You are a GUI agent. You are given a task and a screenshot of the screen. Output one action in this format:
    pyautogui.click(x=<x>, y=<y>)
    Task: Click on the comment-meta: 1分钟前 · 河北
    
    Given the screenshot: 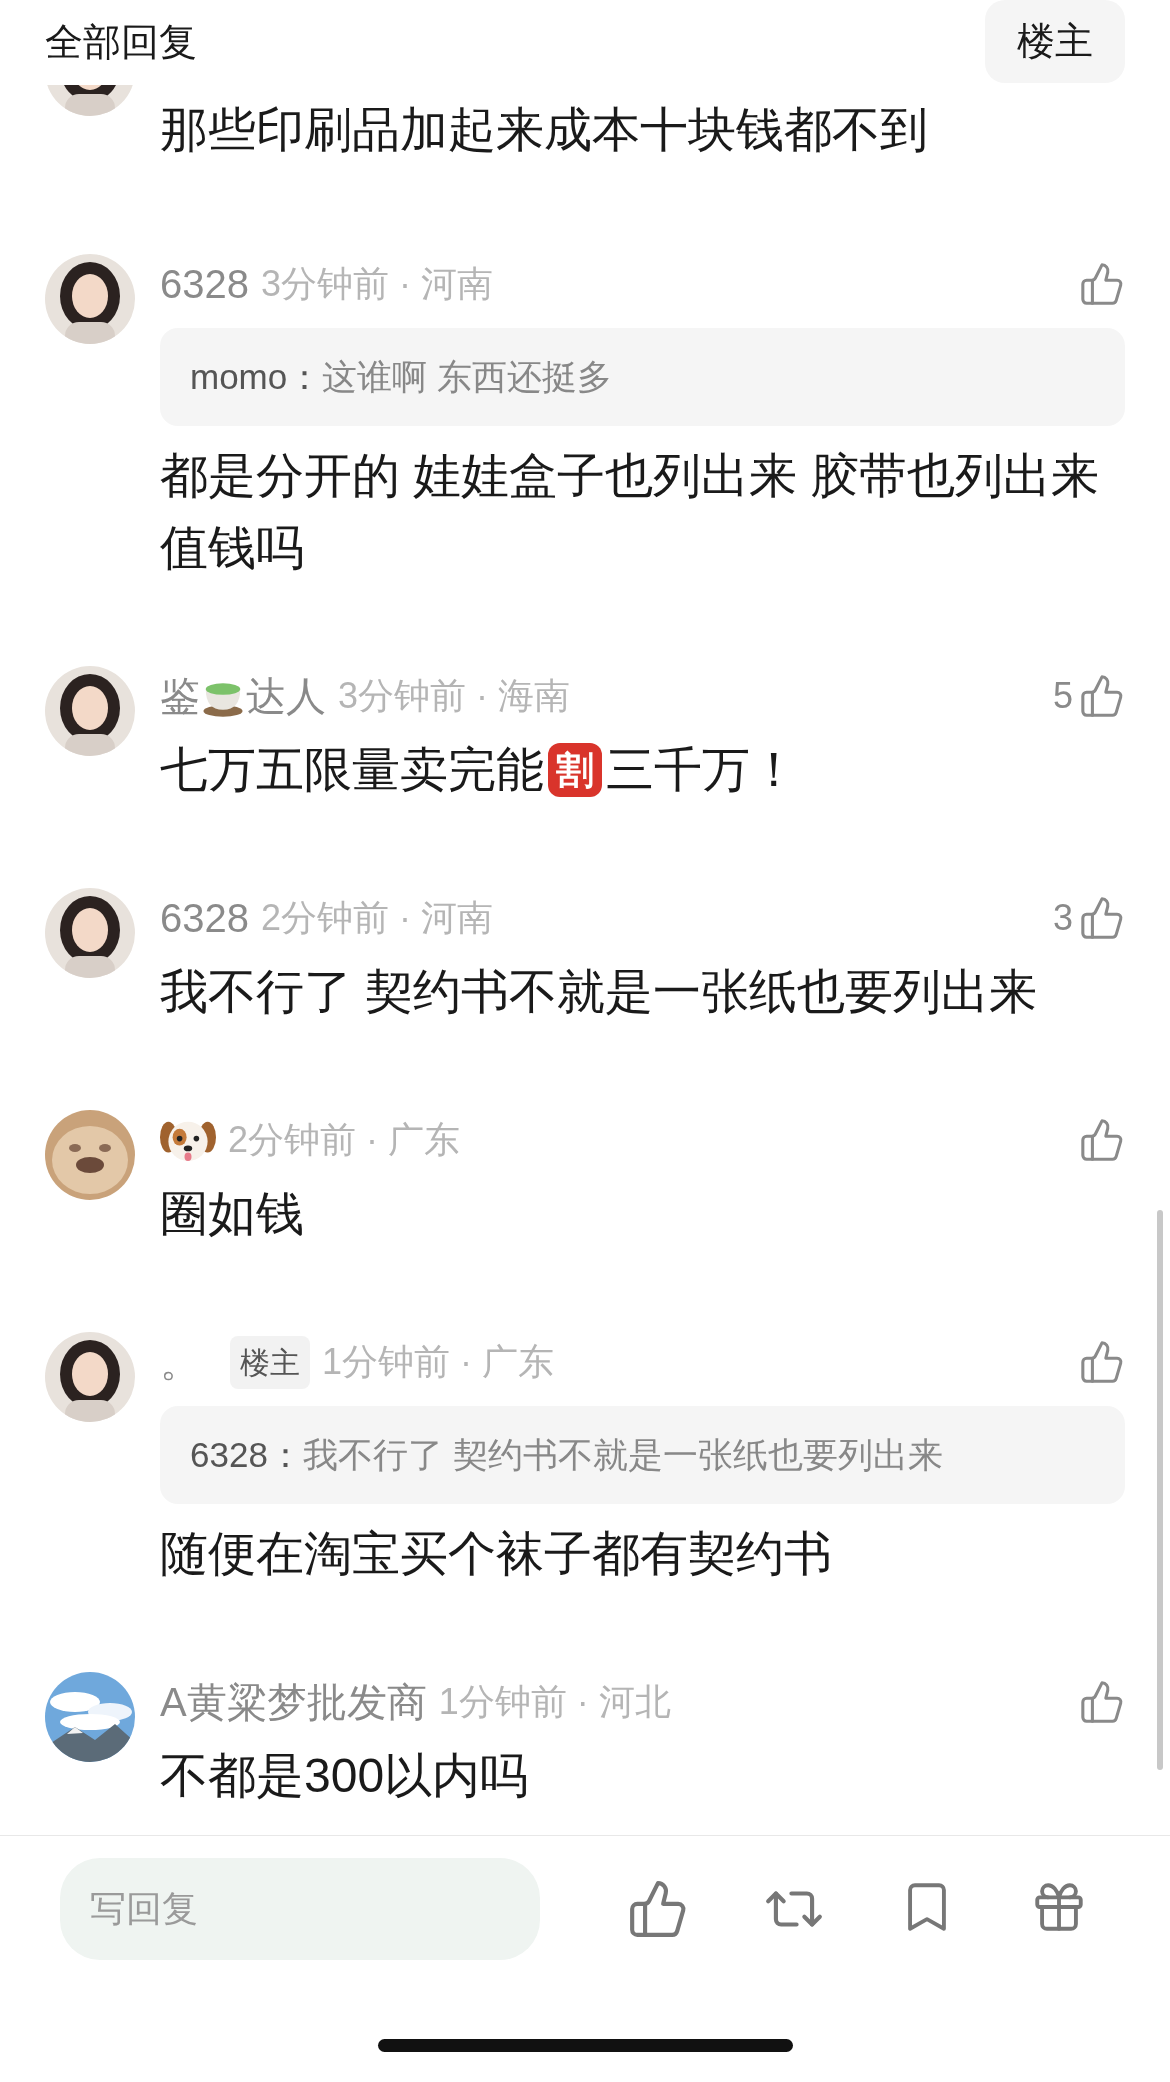 What is the action you would take?
    pyautogui.click(x=554, y=1702)
    